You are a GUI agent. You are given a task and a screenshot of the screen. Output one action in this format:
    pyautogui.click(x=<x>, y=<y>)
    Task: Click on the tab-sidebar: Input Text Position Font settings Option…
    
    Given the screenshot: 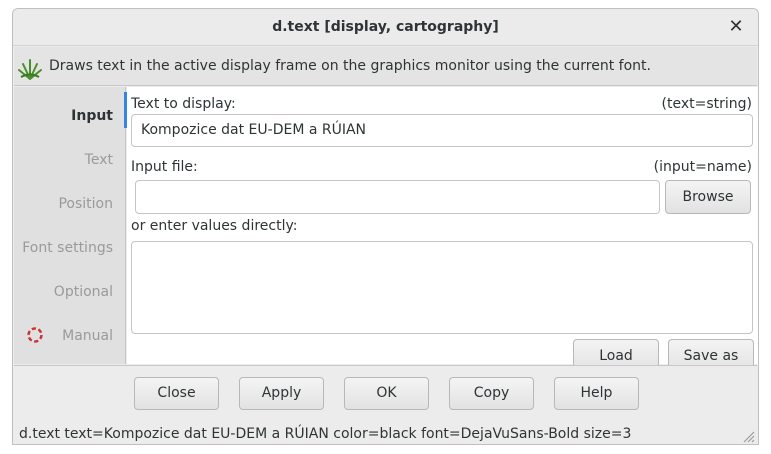 What is the action you would take?
    pyautogui.click(x=70, y=225)
    